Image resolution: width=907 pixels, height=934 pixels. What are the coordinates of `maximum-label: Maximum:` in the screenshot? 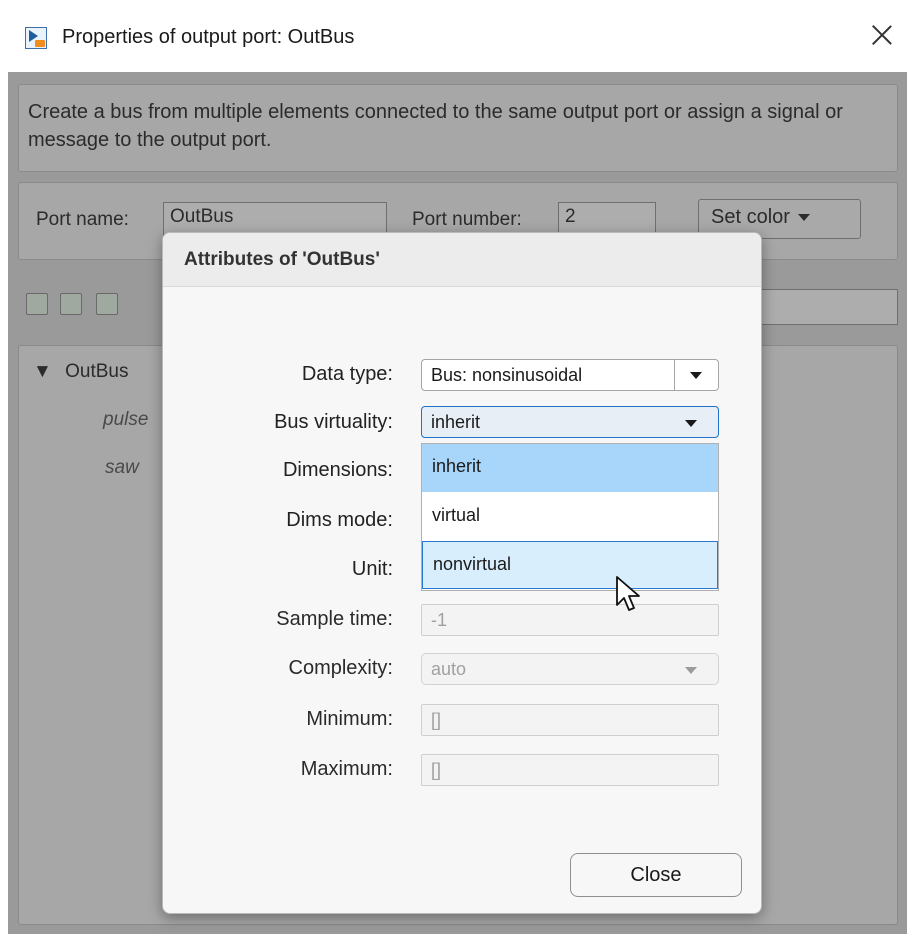 It's located at (346, 769).